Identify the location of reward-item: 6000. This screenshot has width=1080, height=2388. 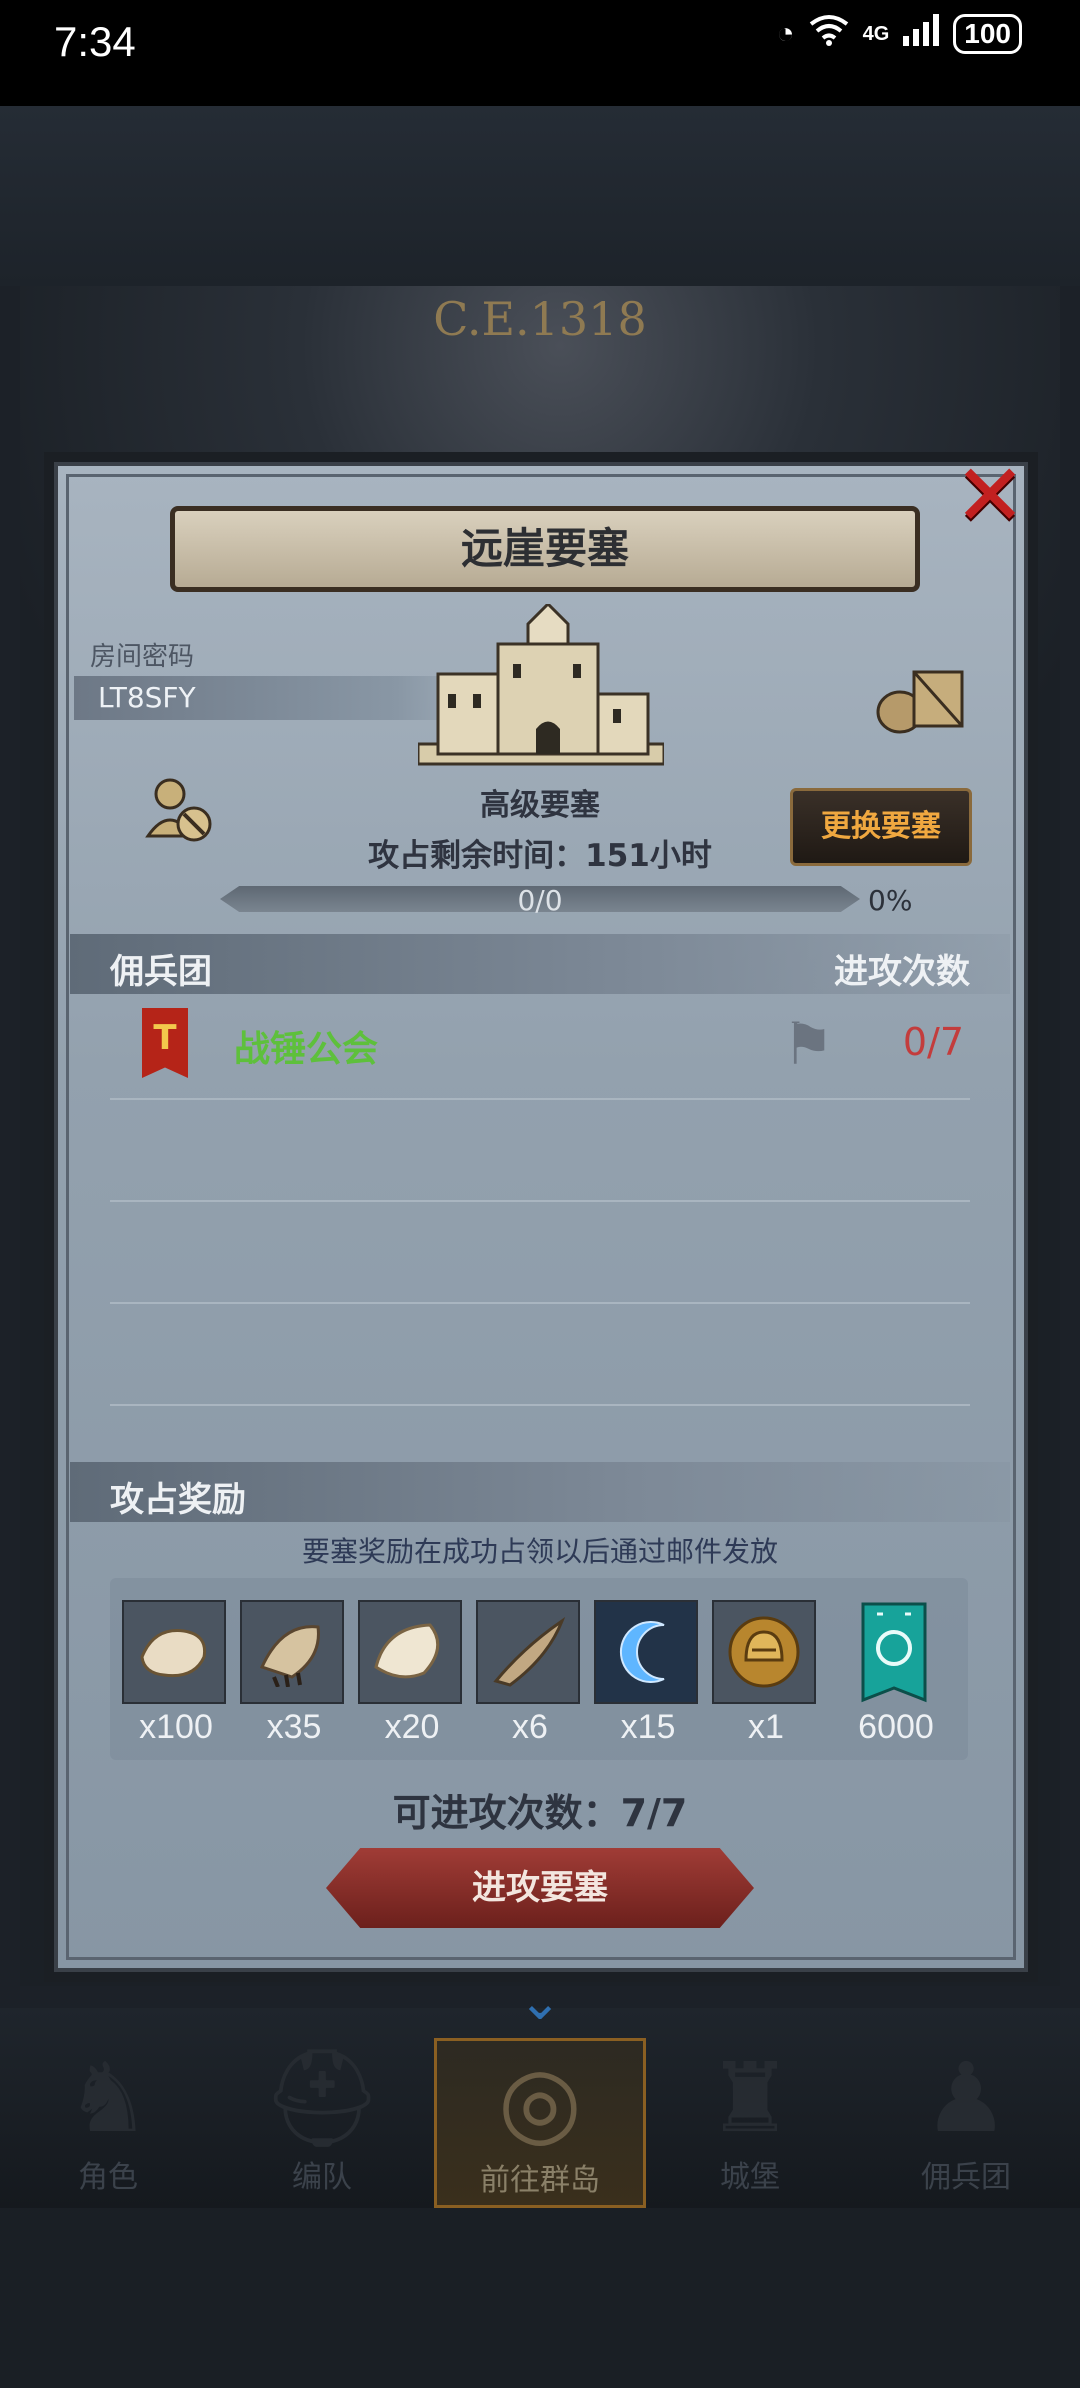
(896, 1673).